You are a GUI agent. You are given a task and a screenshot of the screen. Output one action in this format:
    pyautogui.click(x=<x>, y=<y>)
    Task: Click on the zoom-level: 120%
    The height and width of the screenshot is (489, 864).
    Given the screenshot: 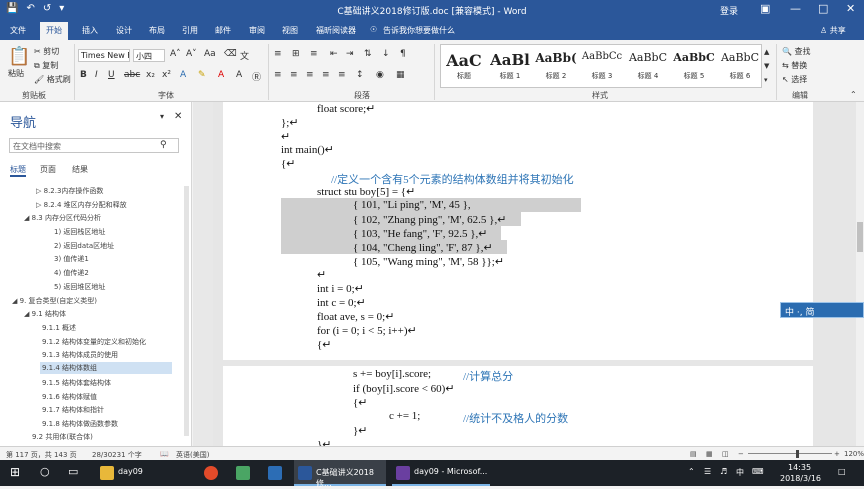 What is the action you would take?
    pyautogui.click(x=854, y=454)
    